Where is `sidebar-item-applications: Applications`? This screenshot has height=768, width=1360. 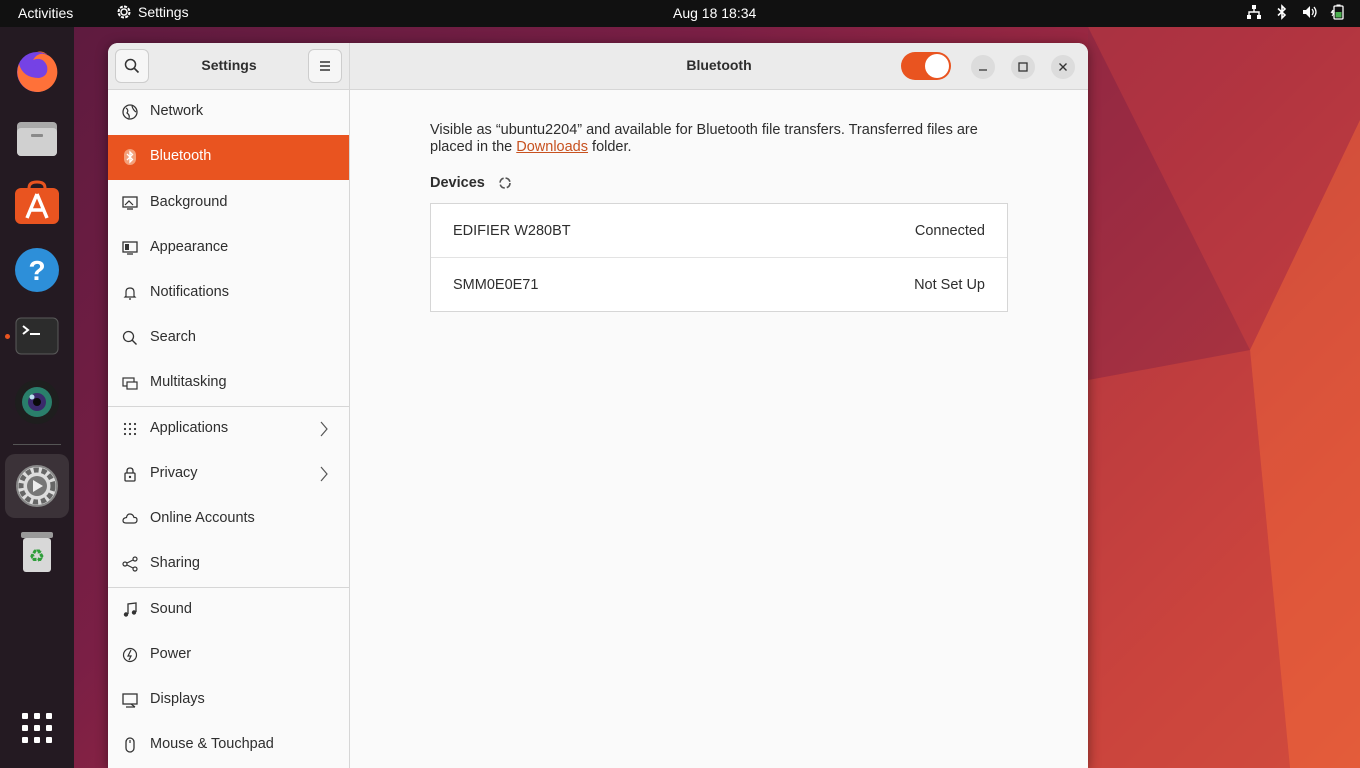
sidebar-item-applications: Applications is located at coordinates (228, 429).